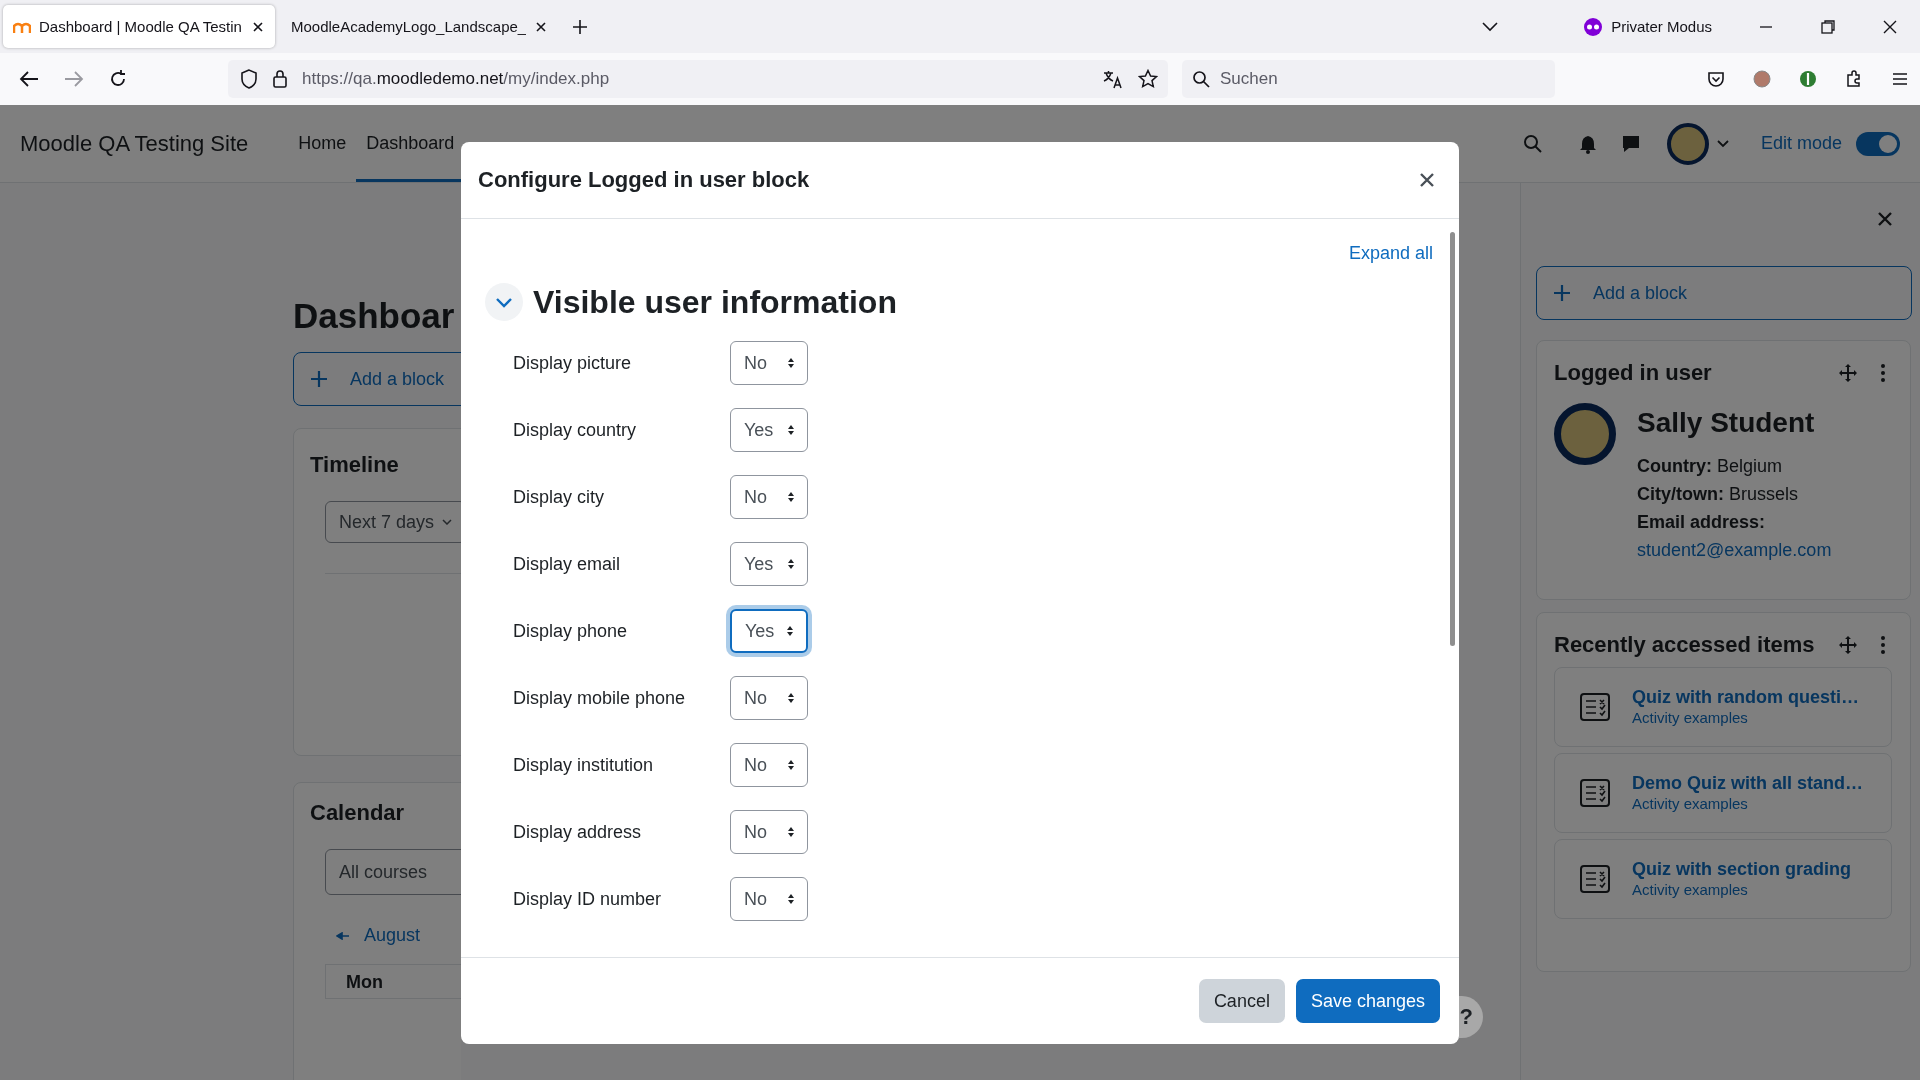 This screenshot has width=1920, height=1080. Describe the element at coordinates (1722, 143) in the screenshot. I see `caret-icon` at that location.